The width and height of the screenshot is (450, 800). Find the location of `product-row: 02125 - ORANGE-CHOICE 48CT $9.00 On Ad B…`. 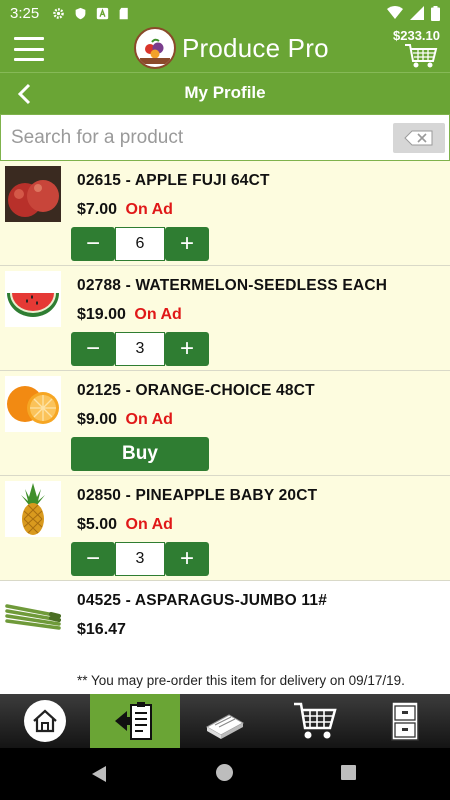

product-row: 02125 - ORANGE-CHOICE 48CT $9.00 On Ad B… is located at coordinates (225, 423).